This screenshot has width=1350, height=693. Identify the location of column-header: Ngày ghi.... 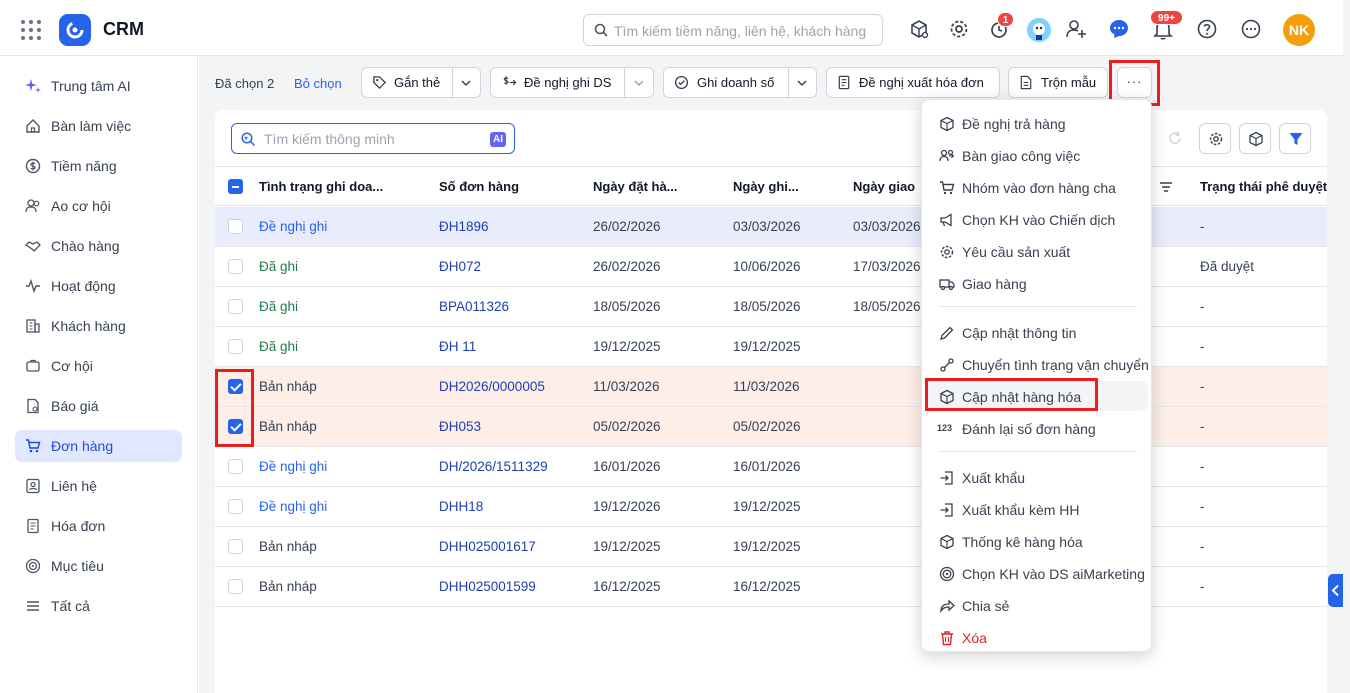
(766, 186).